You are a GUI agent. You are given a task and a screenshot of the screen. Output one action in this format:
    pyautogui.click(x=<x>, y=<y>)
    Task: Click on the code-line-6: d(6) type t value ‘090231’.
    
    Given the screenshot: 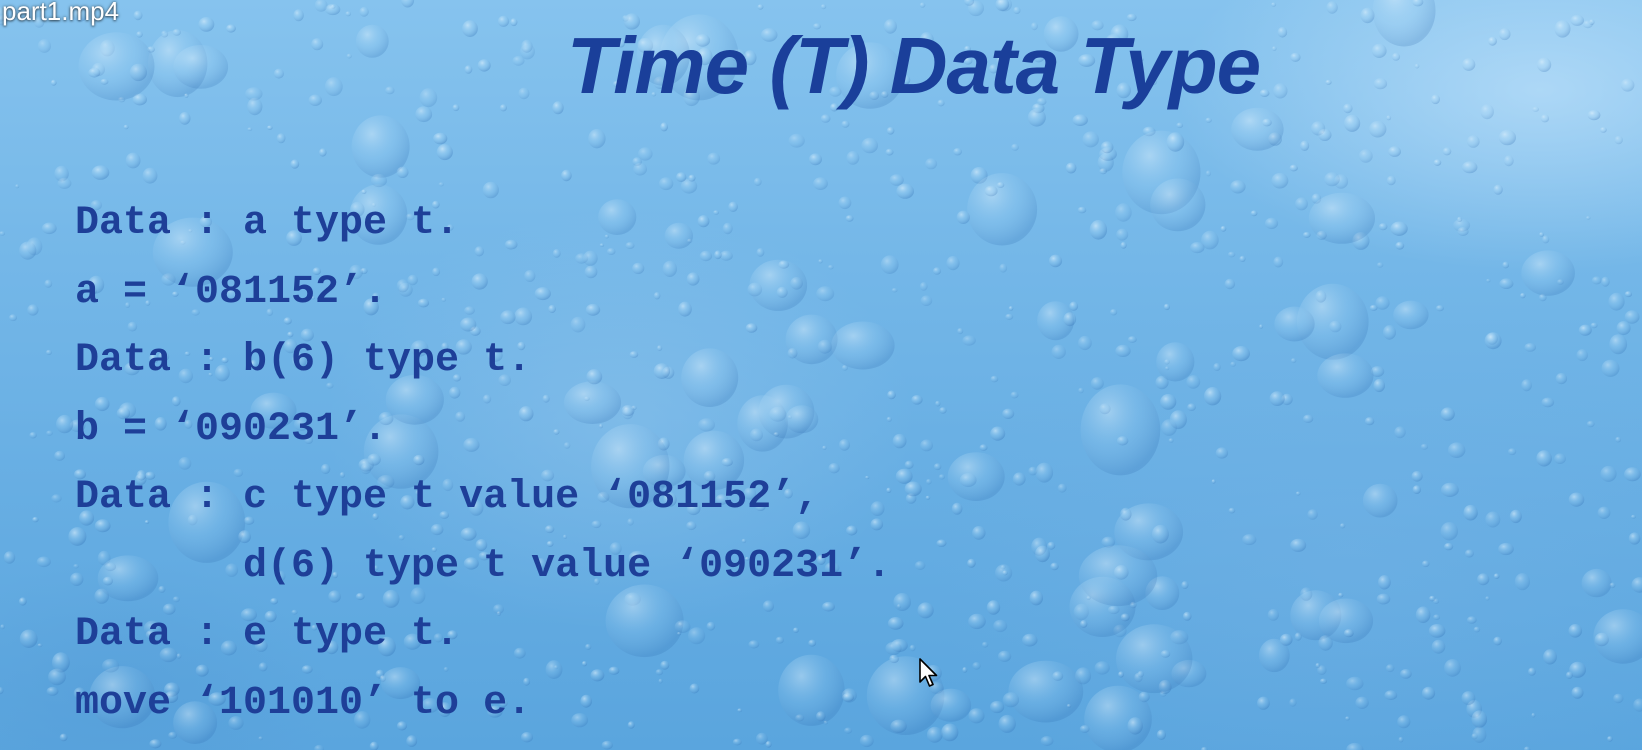 What is the action you would take?
    pyautogui.click(x=483, y=566)
    